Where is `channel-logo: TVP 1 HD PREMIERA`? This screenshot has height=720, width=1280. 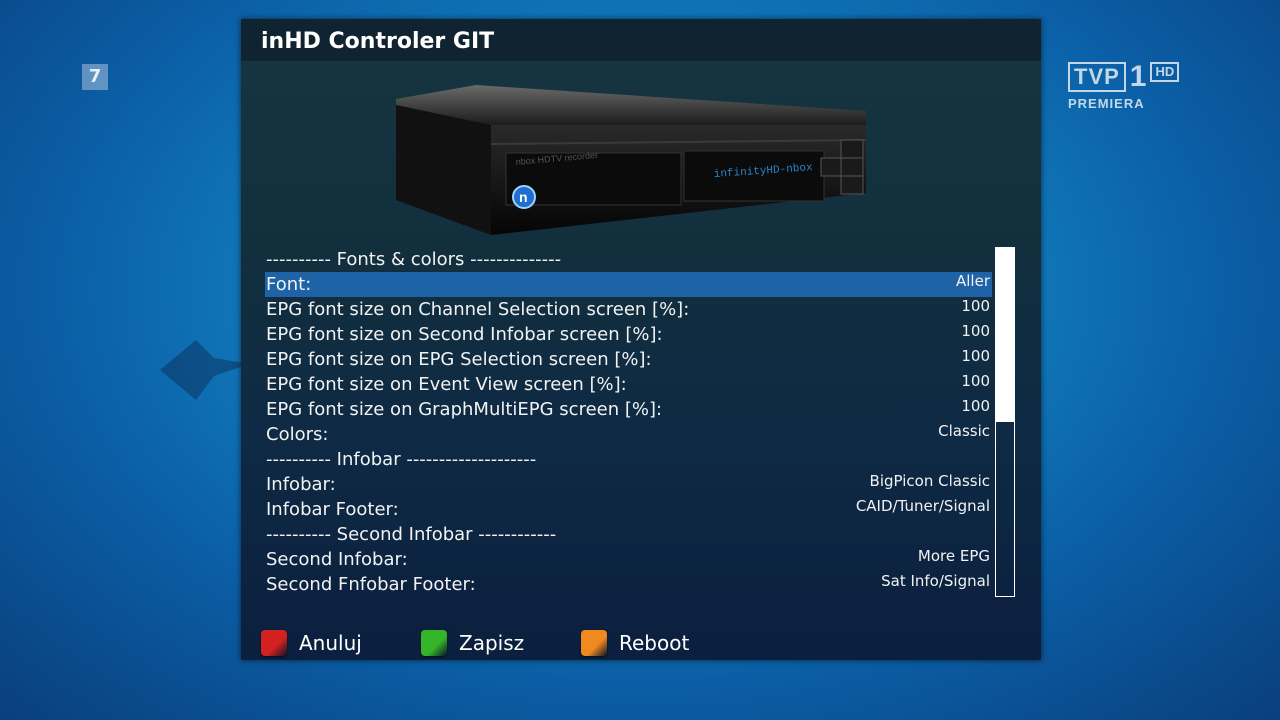 channel-logo: TVP 1 HD PREMIERA is located at coordinates (1124, 85).